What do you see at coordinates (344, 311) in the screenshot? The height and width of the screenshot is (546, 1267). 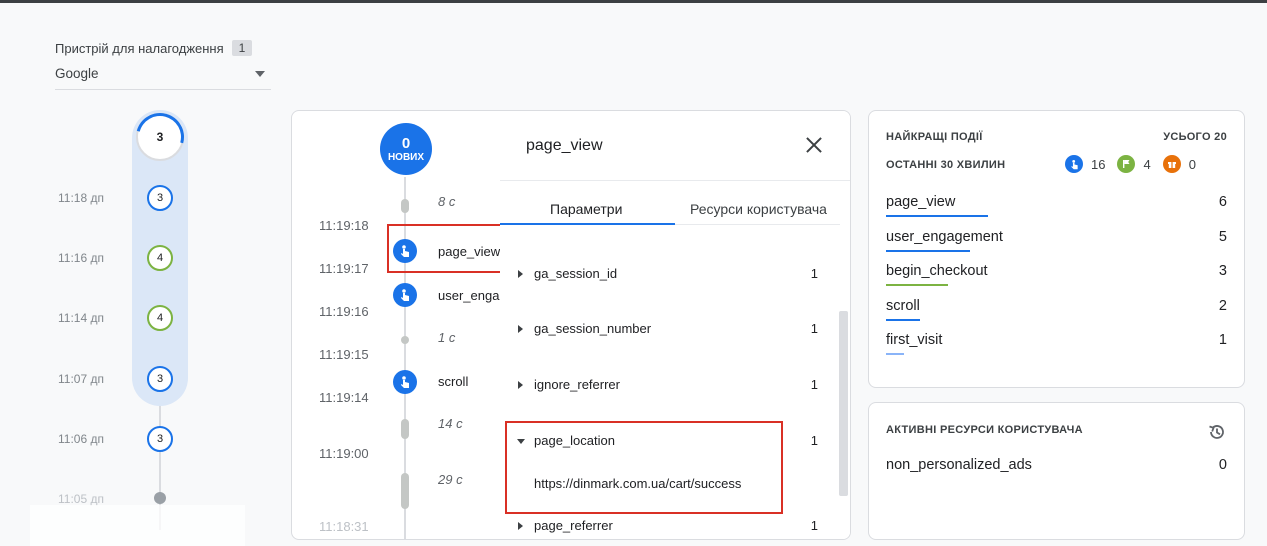 I see `second-time: 11:19:16` at bounding box center [344, 311].